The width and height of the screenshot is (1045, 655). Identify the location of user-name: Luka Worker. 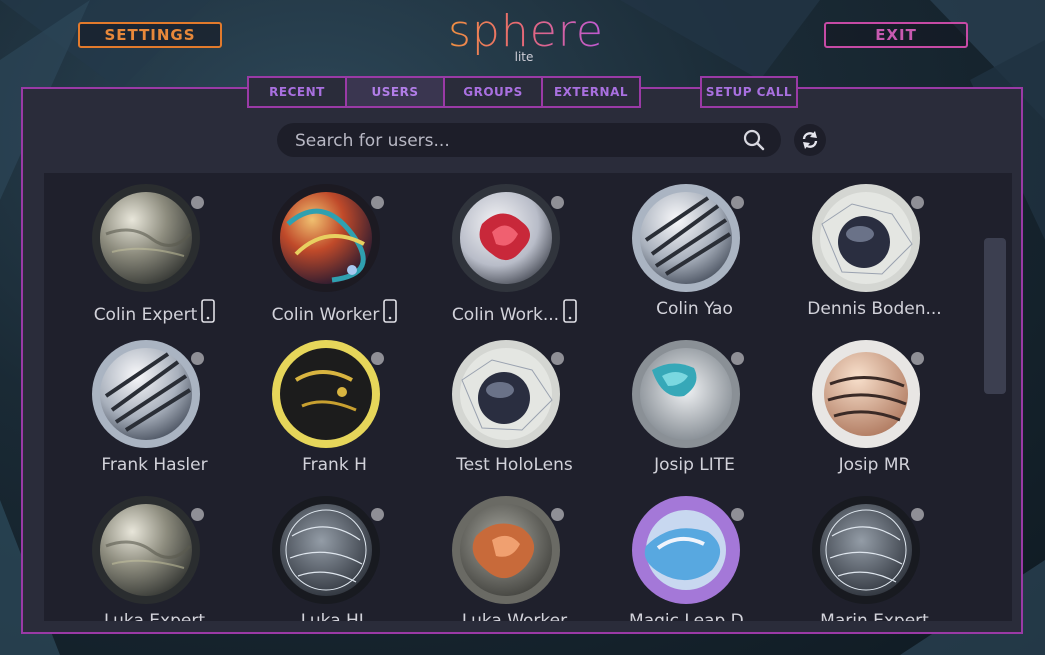
(514, 616).